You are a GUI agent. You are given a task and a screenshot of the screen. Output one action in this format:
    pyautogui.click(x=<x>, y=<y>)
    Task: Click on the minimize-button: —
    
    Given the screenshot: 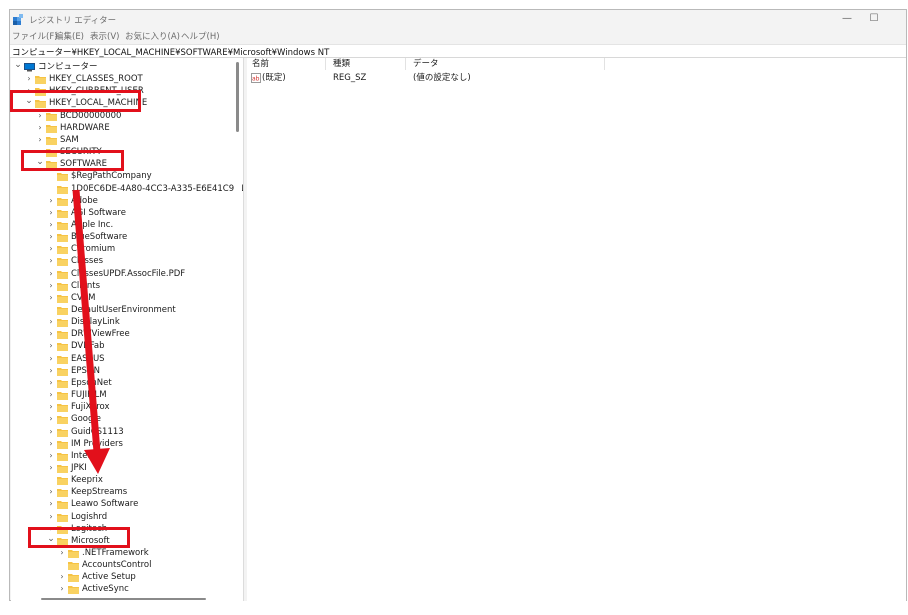 What is the action you would take?
    pyautogui.click(x=847, y=19)
    